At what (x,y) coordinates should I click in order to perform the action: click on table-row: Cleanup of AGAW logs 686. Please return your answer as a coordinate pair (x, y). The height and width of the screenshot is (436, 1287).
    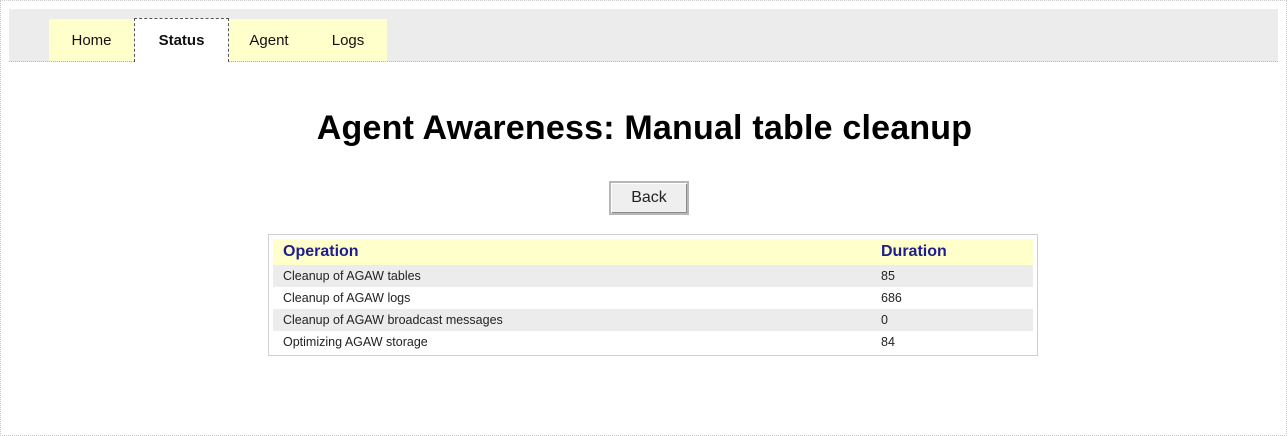
    Looking at the image, I should click on (653, 298).